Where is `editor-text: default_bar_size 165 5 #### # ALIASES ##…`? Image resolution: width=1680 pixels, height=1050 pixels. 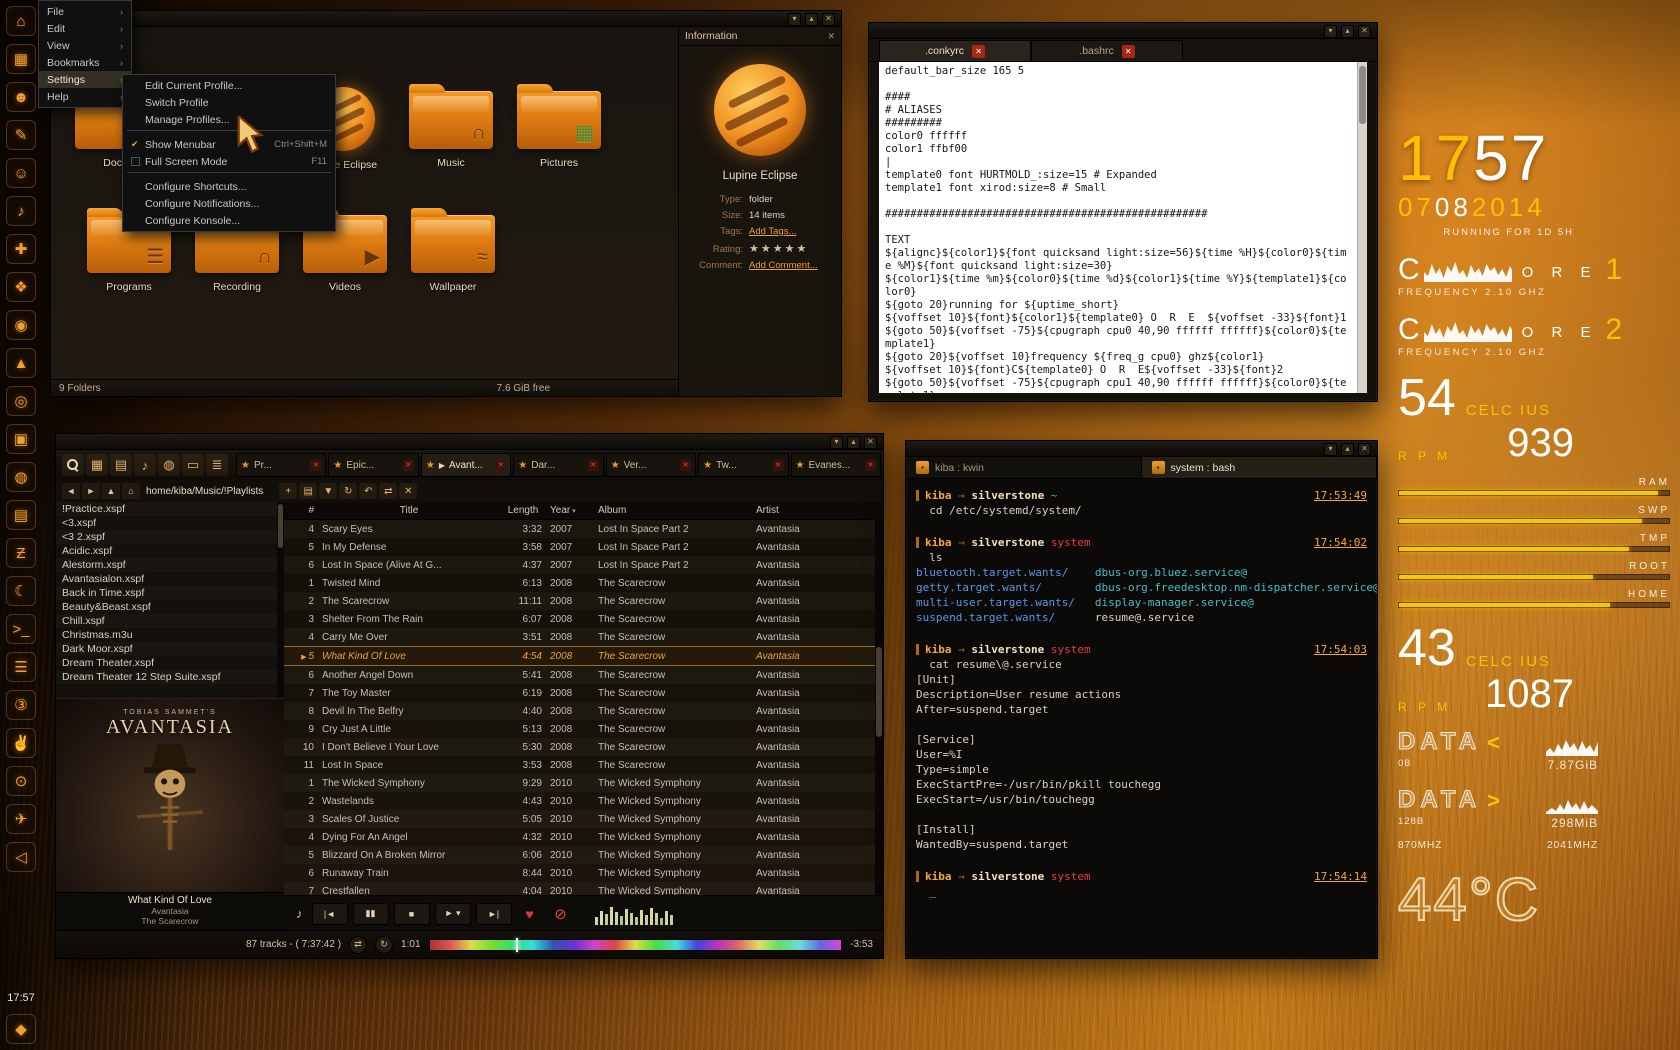 editor-text: default_bar_size 165 5 #### # ALIASES ##… is located at coordinates (1118, 227).